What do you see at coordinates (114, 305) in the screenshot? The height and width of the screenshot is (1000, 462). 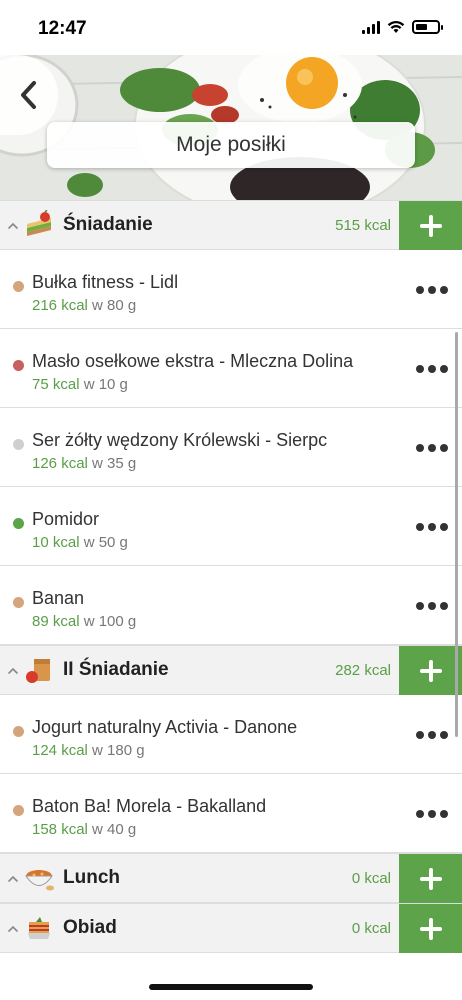 I see `food-amount: w 80 g` at bounding box center [114, 305].